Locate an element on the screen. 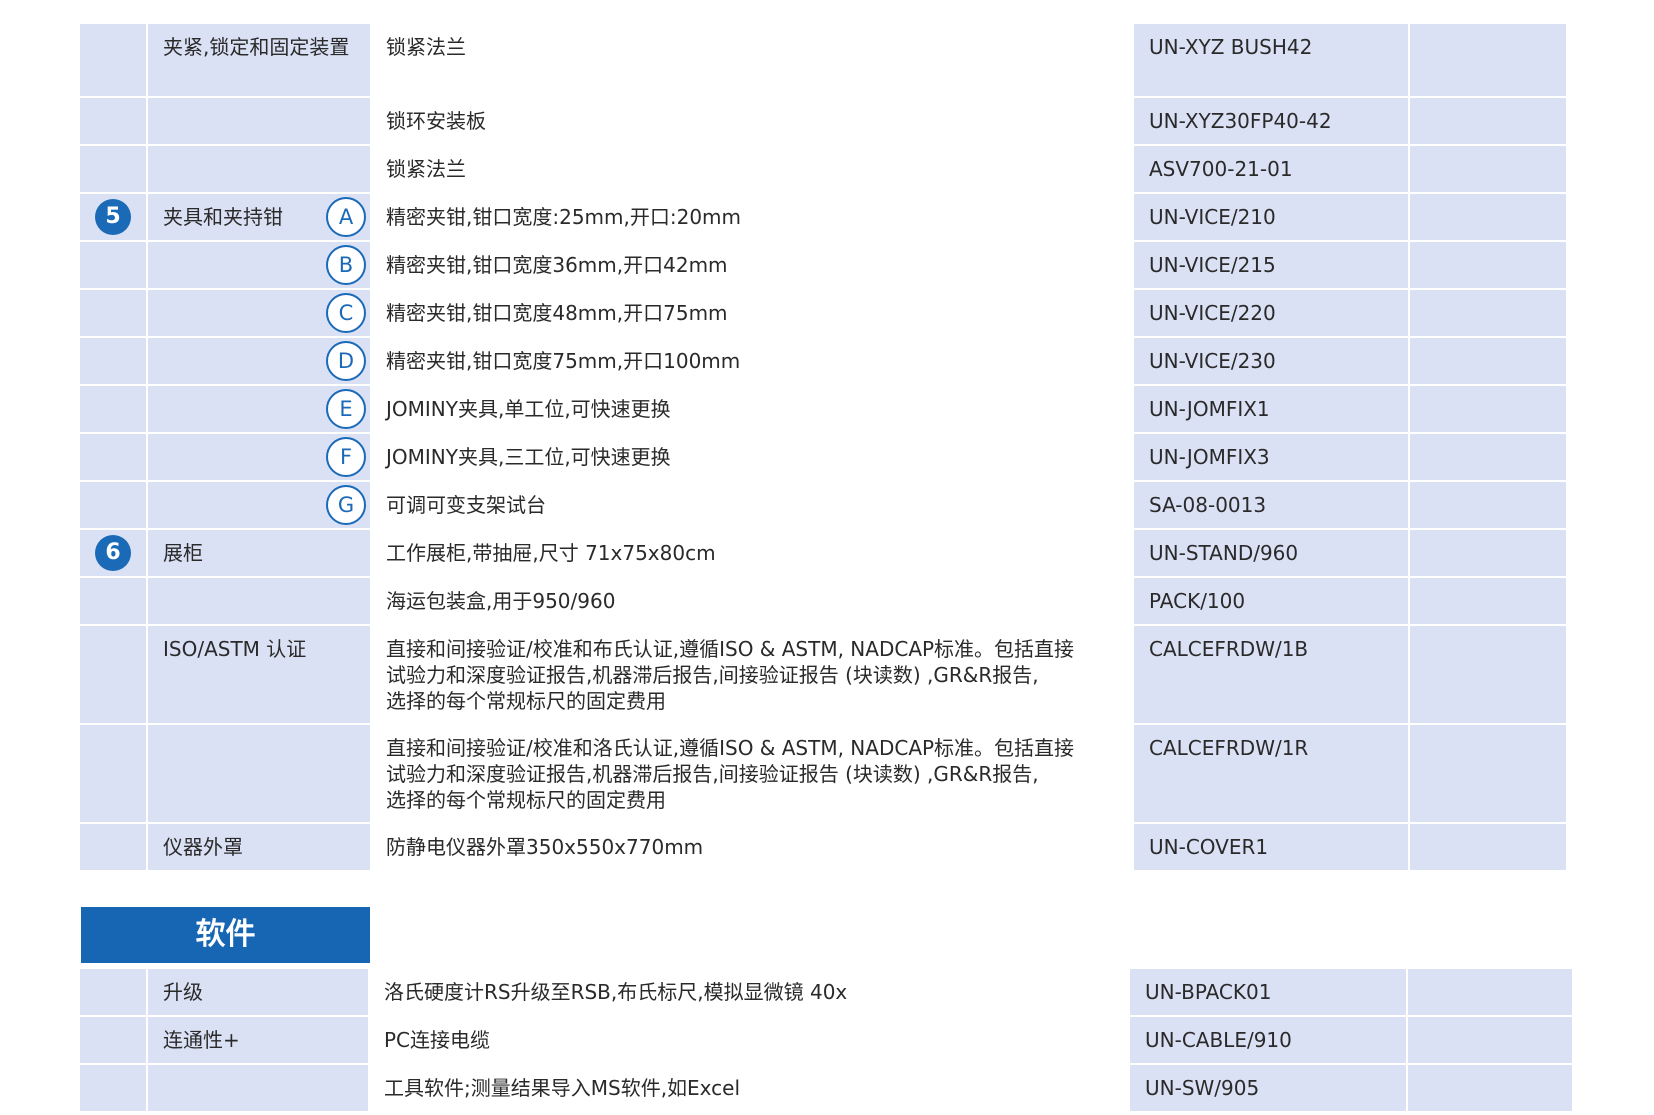  table-row: F JOMINY夹具,三工位,可快速更换 UN-JOMFIX3 is located at coordinates (823, 458).